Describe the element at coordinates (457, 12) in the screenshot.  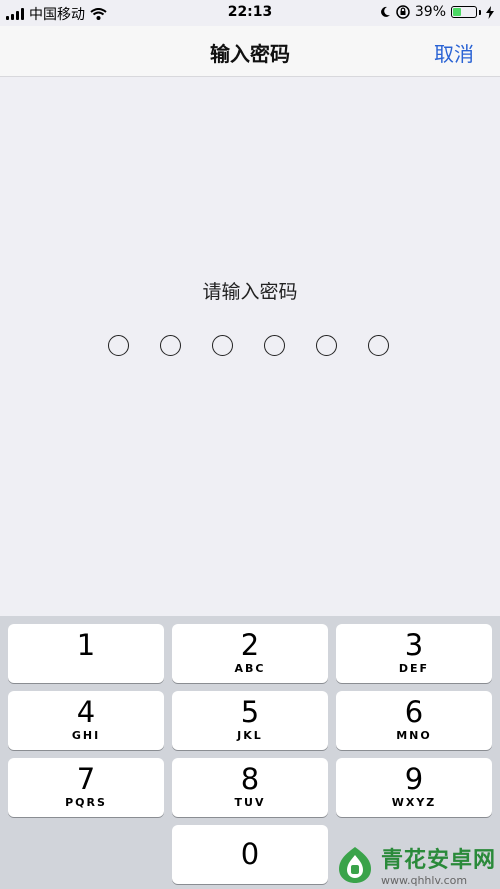
I see `battery-fill` at that location.